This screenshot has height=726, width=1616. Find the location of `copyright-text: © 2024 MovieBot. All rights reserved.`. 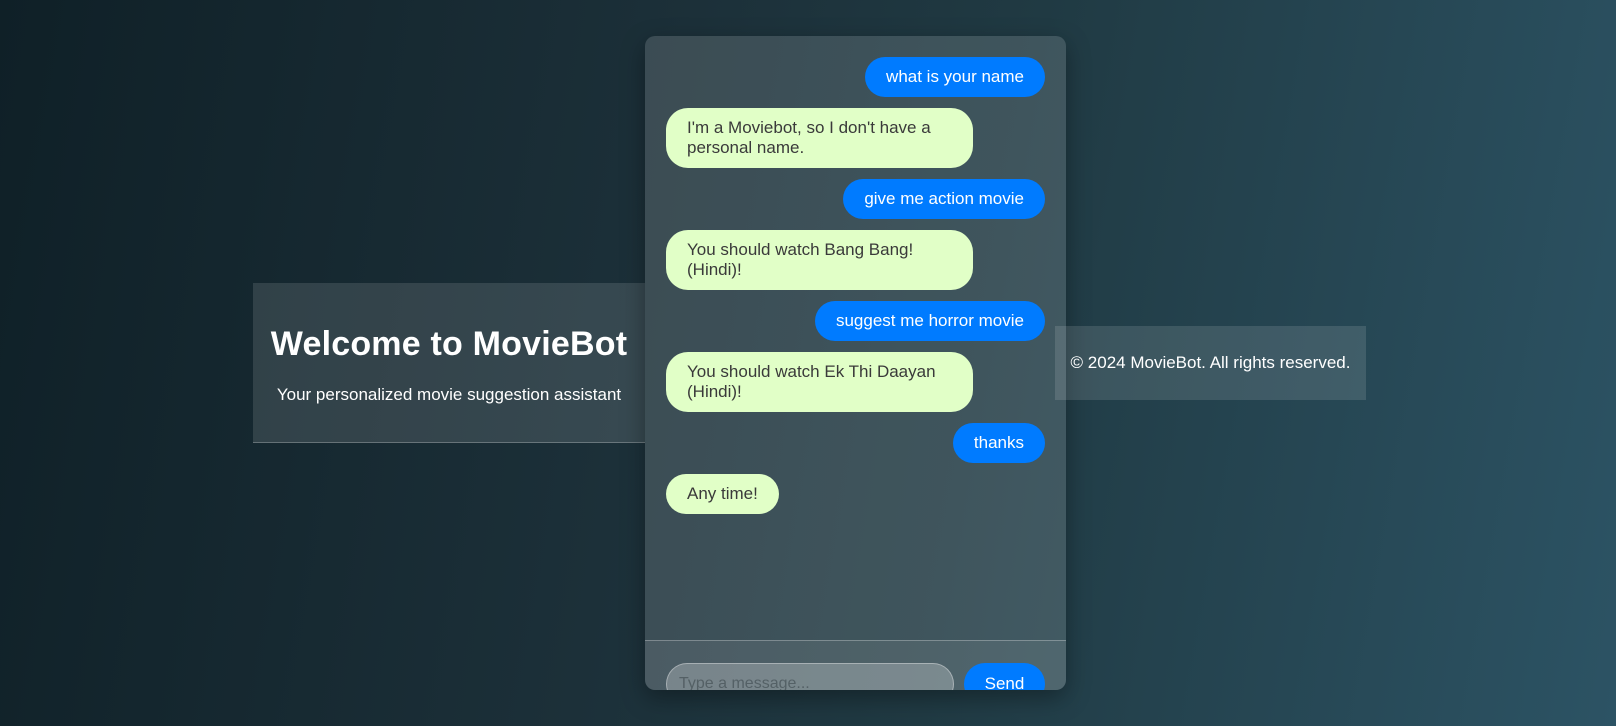

copyright-text: © 2024 MovieBot. All rights reserved. is located at coordinates (1210, 362).